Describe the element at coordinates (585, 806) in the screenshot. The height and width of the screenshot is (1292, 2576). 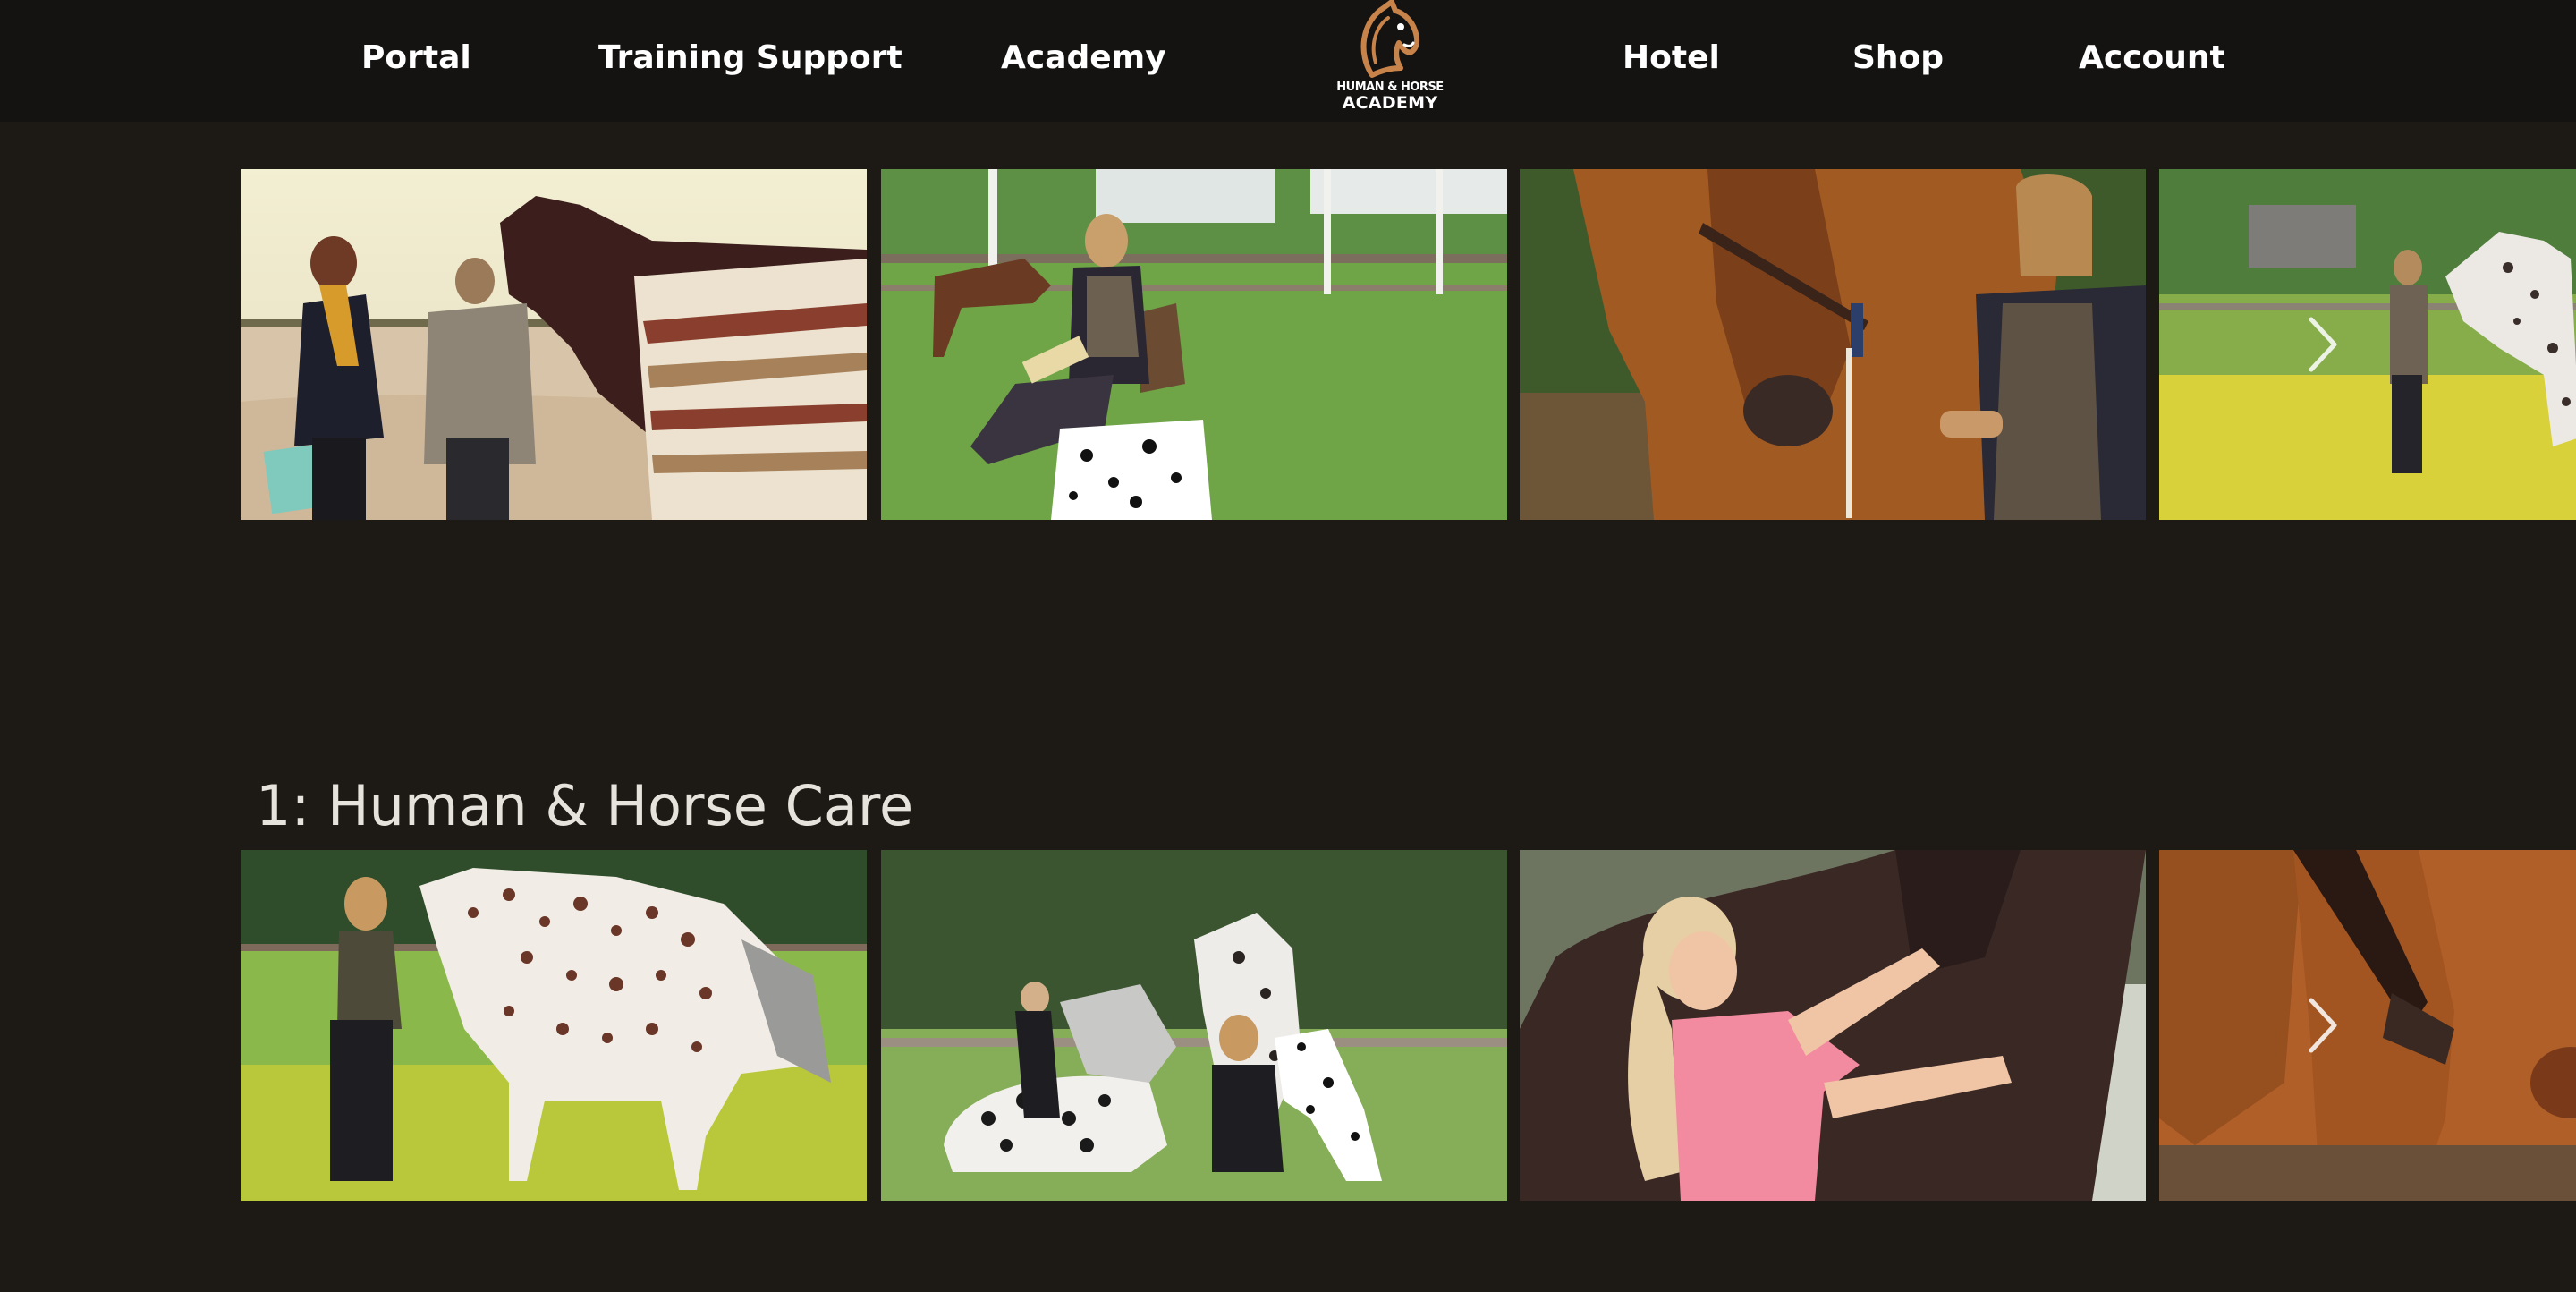
I see `section-title: 1: Human & Horse Care` at that location.